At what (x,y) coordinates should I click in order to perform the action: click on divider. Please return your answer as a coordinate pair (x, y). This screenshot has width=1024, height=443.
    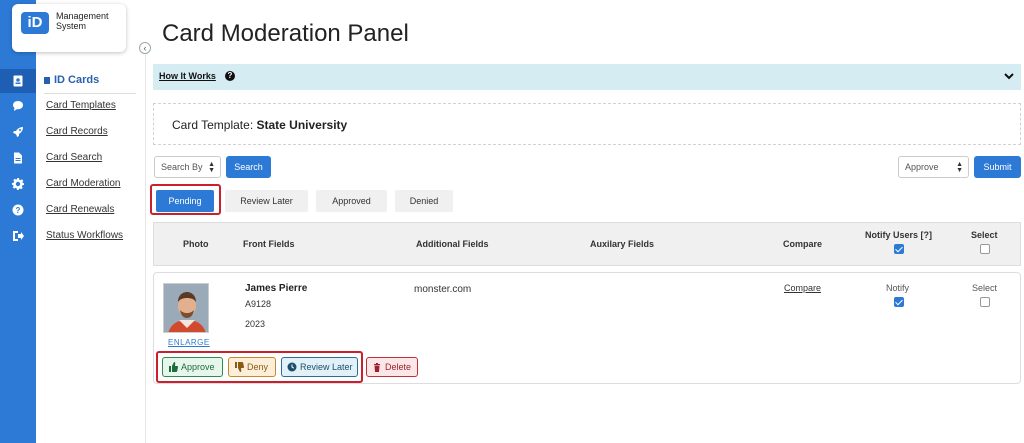
    Looking at the image, I should click on (90, 93).